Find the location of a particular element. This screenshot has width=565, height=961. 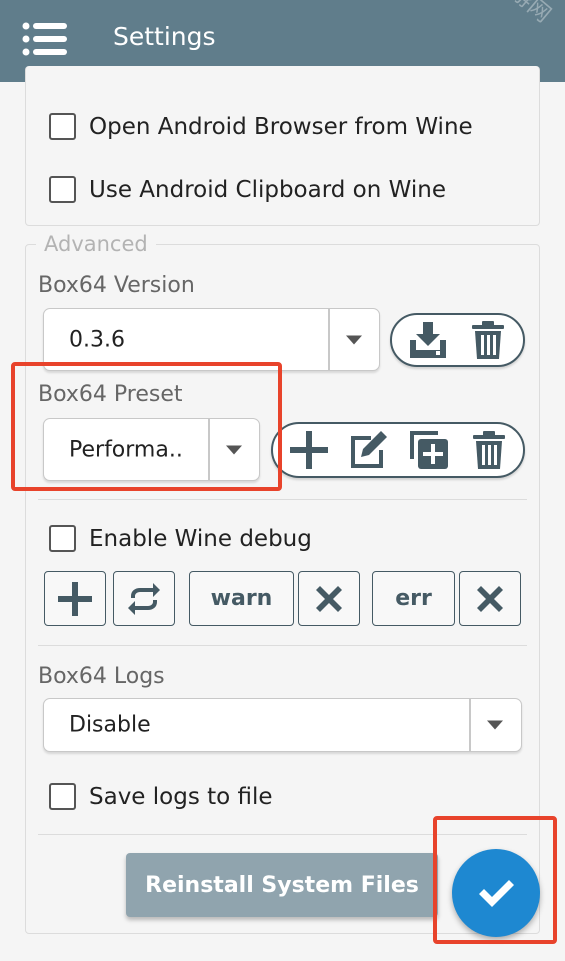

reset-channels-button is located at coordinates (144, 598).